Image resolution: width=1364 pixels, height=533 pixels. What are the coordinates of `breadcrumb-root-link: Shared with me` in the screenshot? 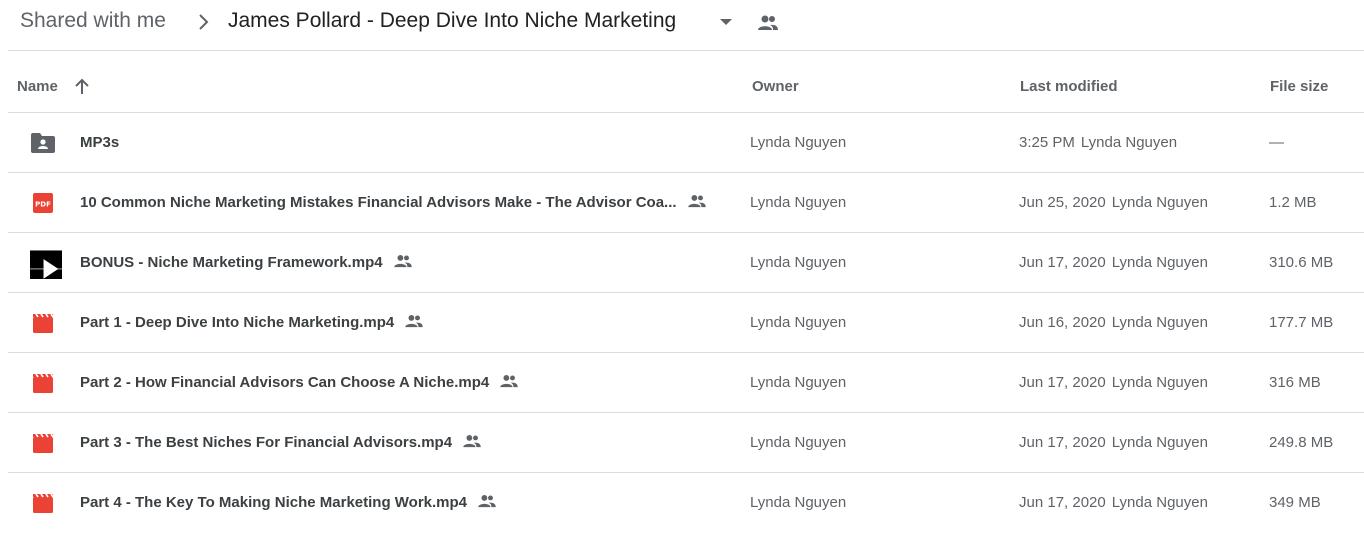 It's located at (93, 21).